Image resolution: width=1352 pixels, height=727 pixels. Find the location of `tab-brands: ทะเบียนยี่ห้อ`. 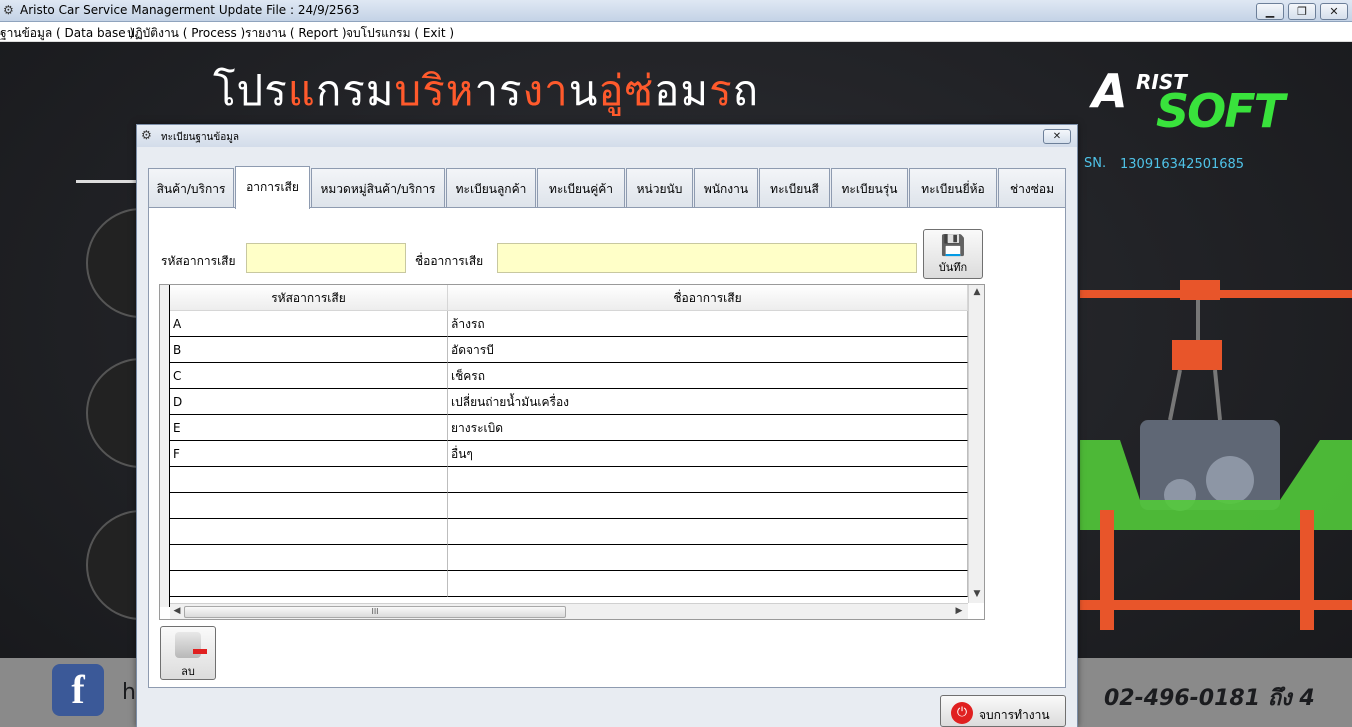

tab-brands: ทะเบียนยี่ห้อ is located at coordinates (953, 188).